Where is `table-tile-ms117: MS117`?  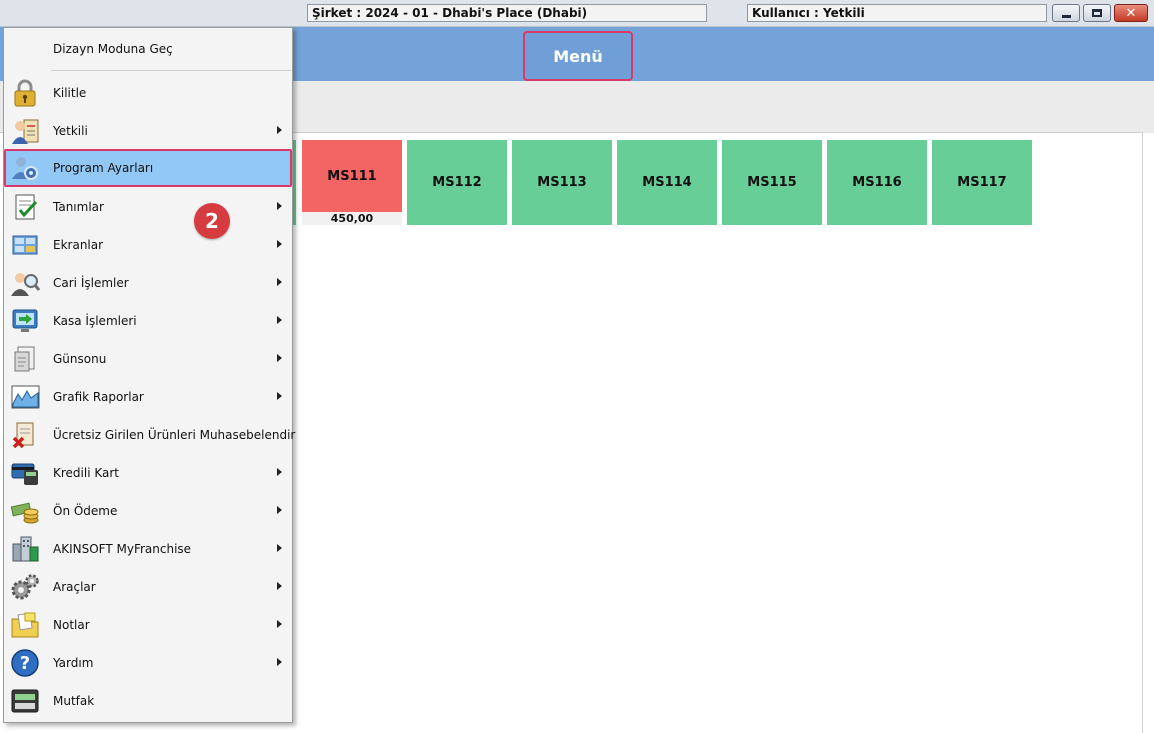
table-tile-ms117: MS117 is located at coordinates (982, 182).